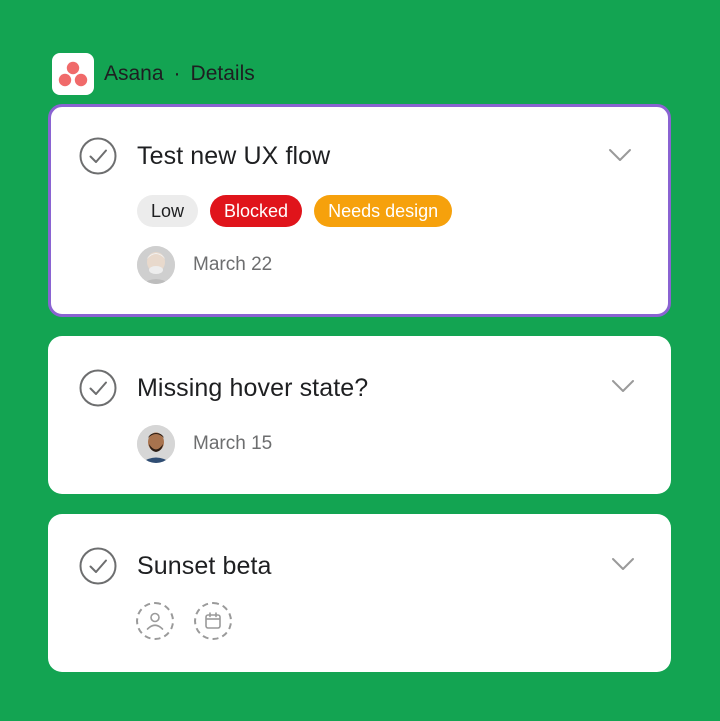 The height and width of the screenshot is (721, 720). Describe the element at coordinates (184, 621) in the screenshot. I see `empty-task-fields` at that location.